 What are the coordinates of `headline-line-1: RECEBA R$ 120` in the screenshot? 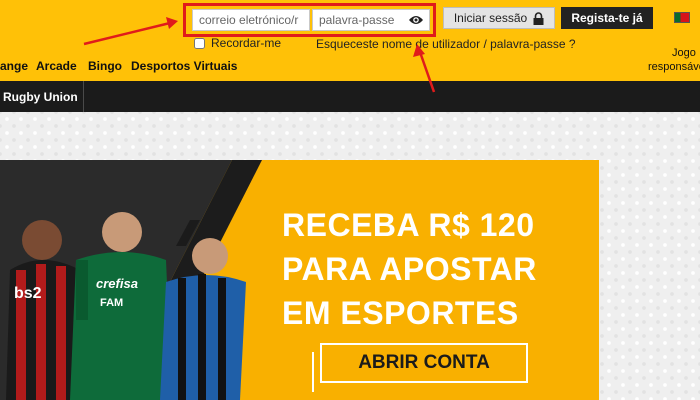 It's located at (408, 225).